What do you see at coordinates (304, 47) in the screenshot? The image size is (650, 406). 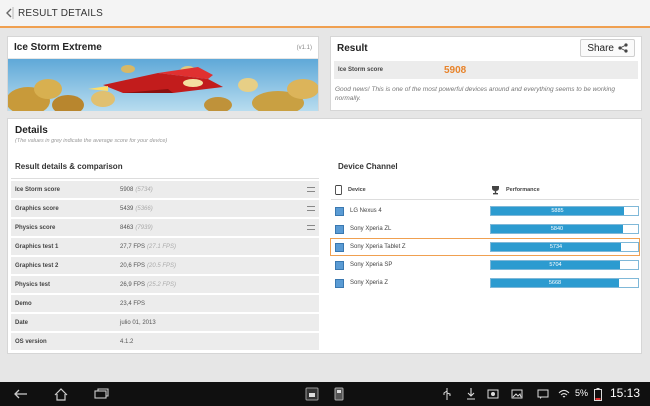 I see `test-version: (v1.1)` at bounding box center [304, 47].